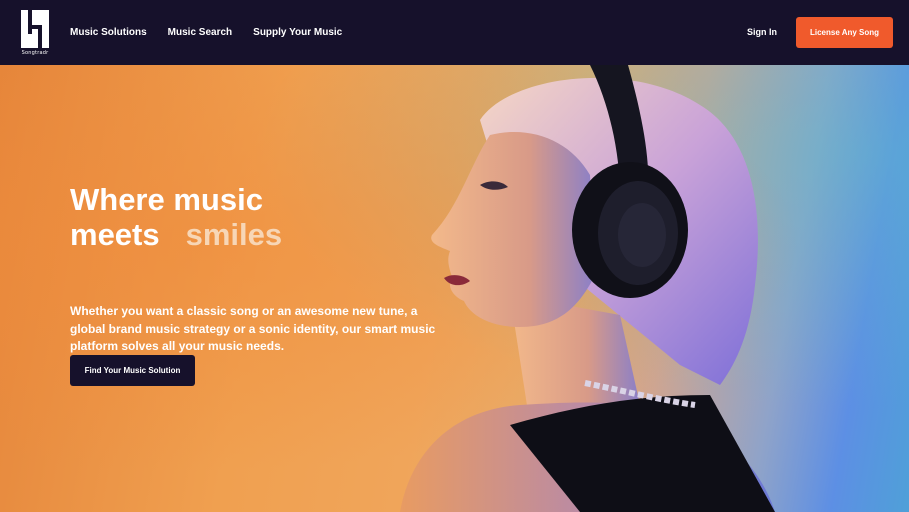 This screenshot has width=909, height=512. What do you see at coordinates (166, 199) in the screenshot?
I see `headline-line-1: Where music` at bounding box center [166, 199].